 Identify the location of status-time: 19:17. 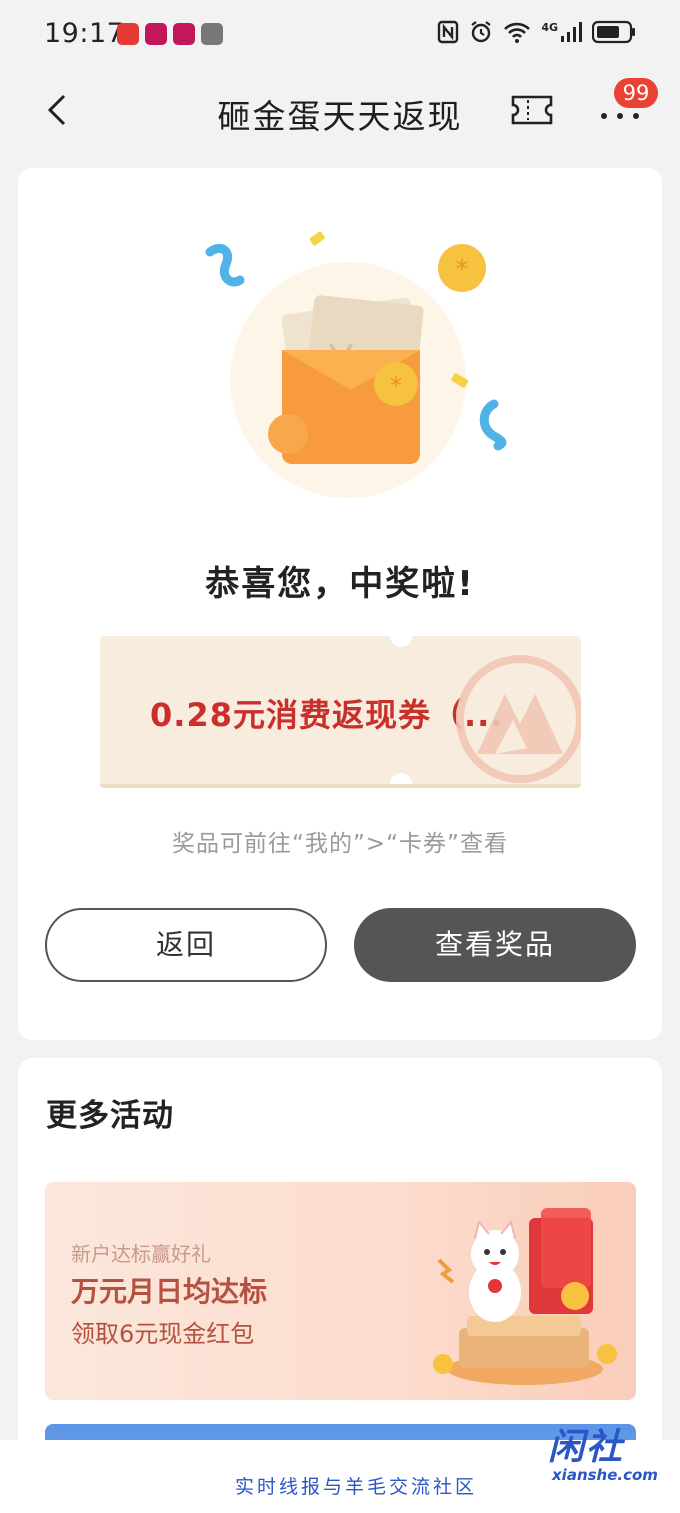
(84, 33).